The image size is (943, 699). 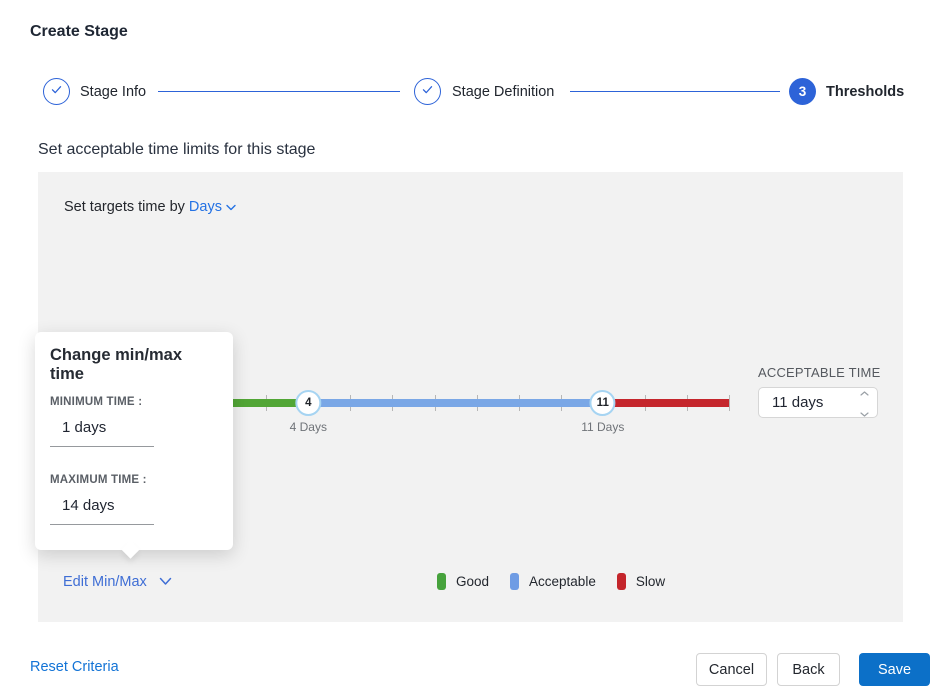 I want to click on handle-label: 4 Days, so click(x=308, y=427).